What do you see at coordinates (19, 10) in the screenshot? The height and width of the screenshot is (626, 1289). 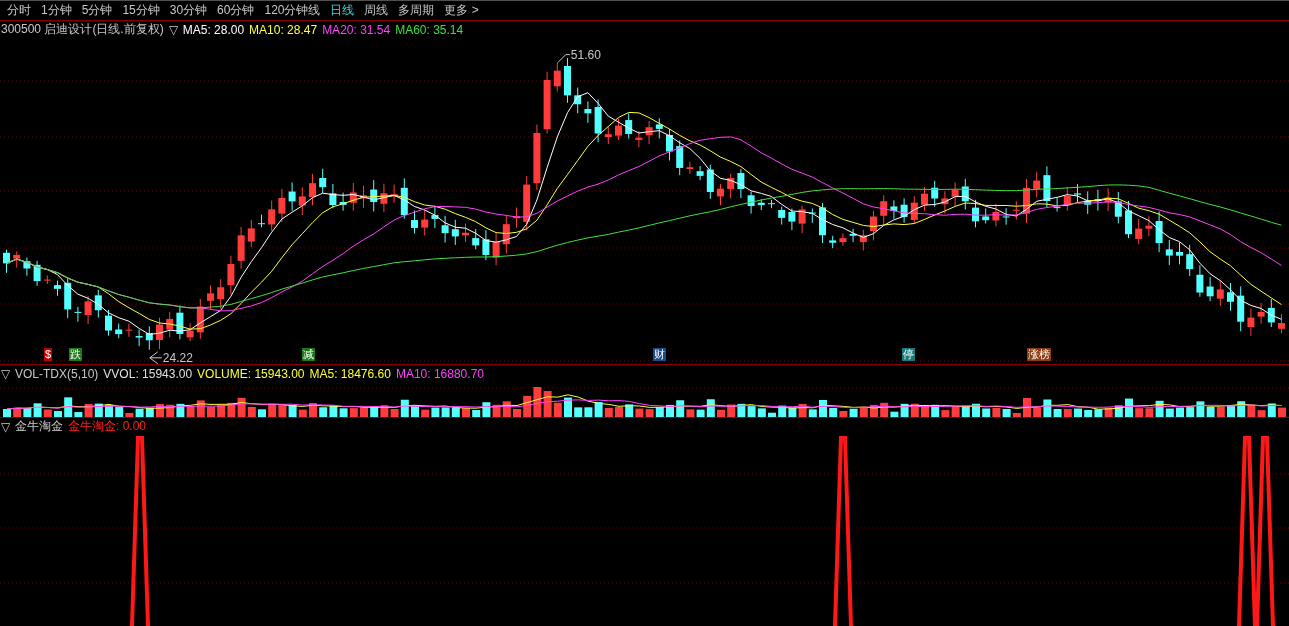 I see `period-tab: 分时` at bounding box center [19, 10].